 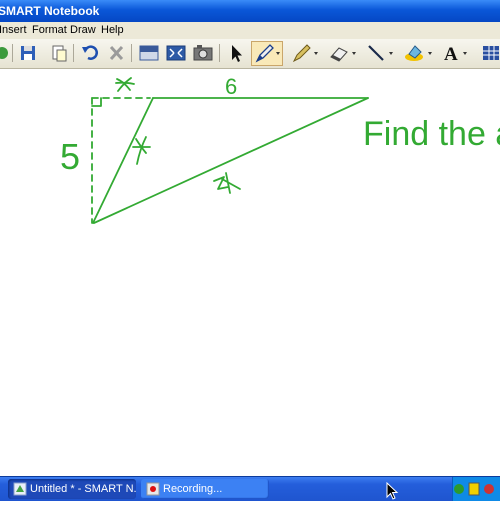 I want to click on right-angle-mark, so click(x=96, y=102).